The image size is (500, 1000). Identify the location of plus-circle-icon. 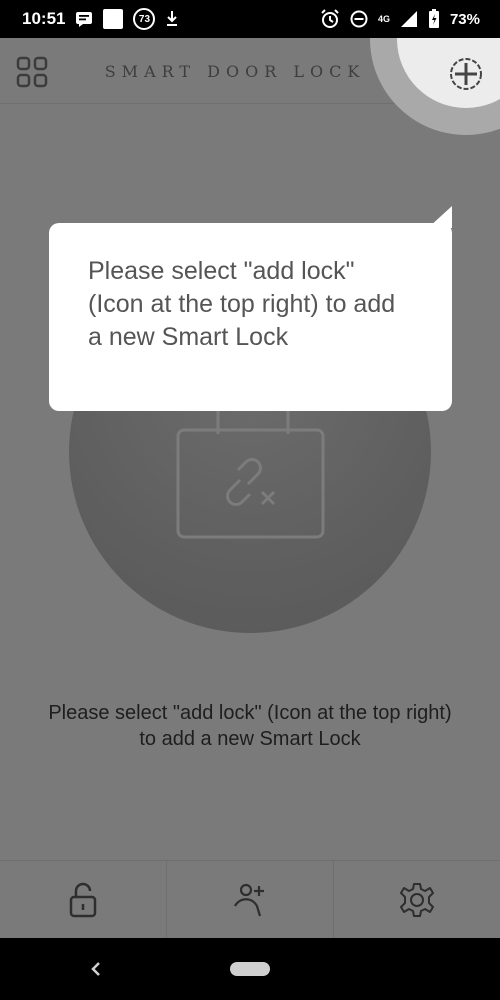
(466, 74).